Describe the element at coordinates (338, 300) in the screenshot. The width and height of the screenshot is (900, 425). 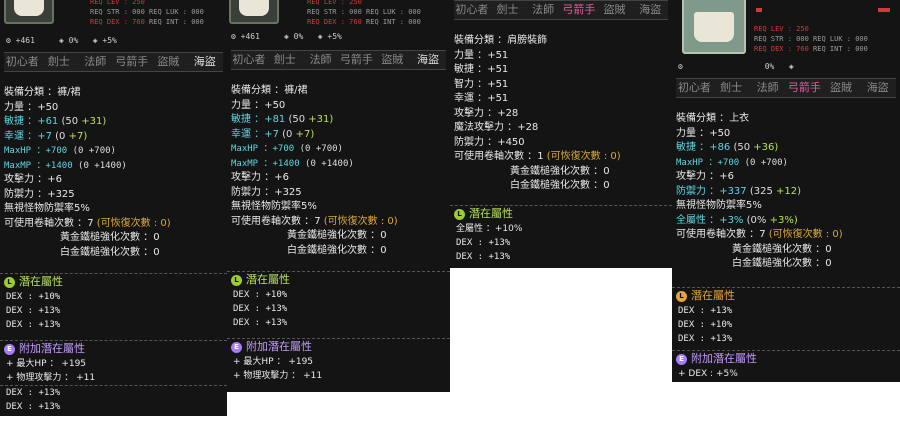
I see `potential-section: L 潛在屬性 DEX : +10% DEX : +13% DEX : +13%` at that location.